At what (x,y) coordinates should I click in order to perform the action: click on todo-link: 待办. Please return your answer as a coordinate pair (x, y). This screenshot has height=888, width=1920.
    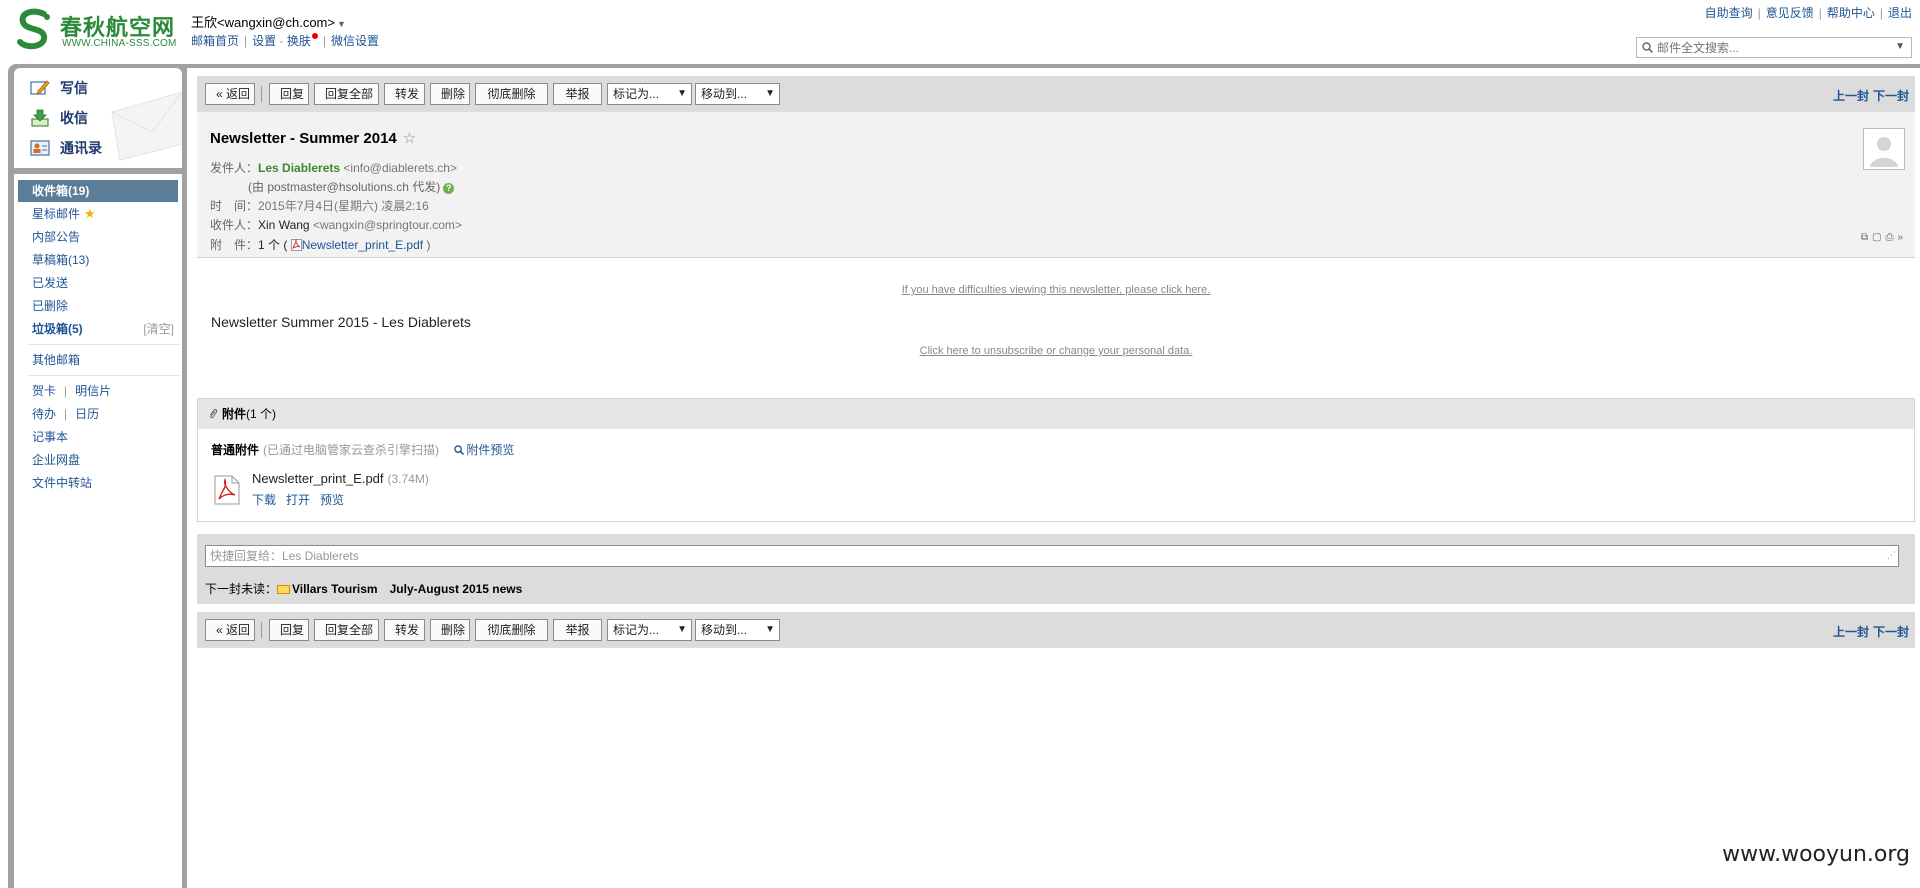
    Looking at the image, I should click on (44, 414).